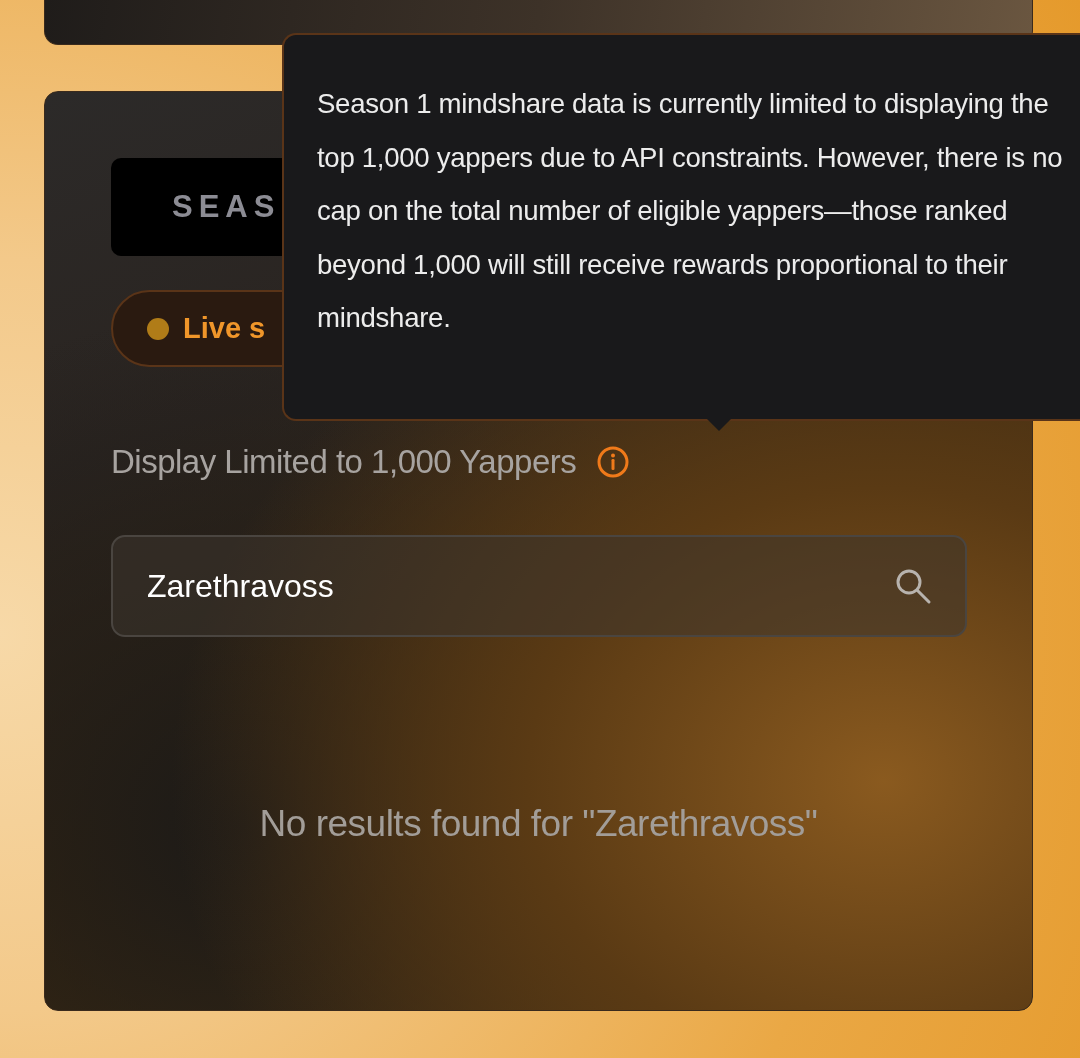 This screenshot has width=1080, height=1058. I want to click on display-limit-label: Display Limited to 1,000 Yappers, so click(344, 462).